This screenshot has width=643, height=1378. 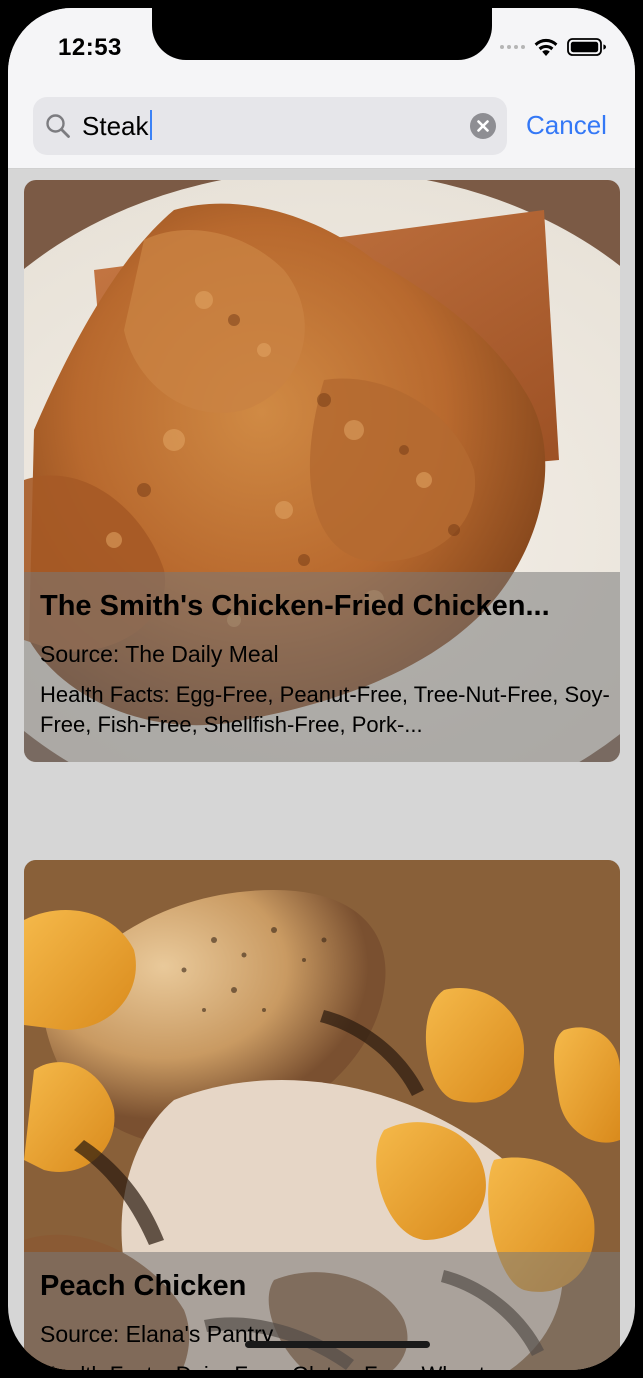 I want to click on search-input: Steak, so click(x=270, y=126).